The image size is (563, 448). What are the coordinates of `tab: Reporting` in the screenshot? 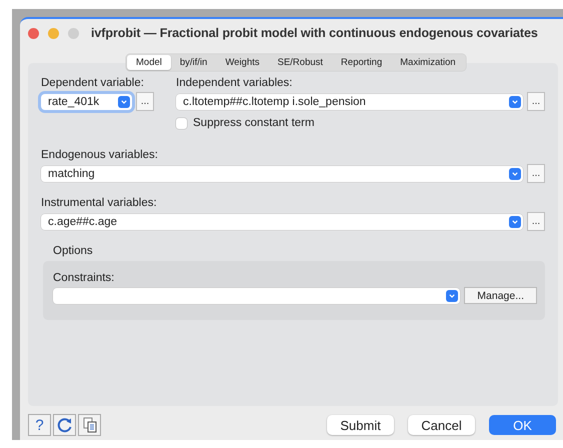 It's located at (362, 62).